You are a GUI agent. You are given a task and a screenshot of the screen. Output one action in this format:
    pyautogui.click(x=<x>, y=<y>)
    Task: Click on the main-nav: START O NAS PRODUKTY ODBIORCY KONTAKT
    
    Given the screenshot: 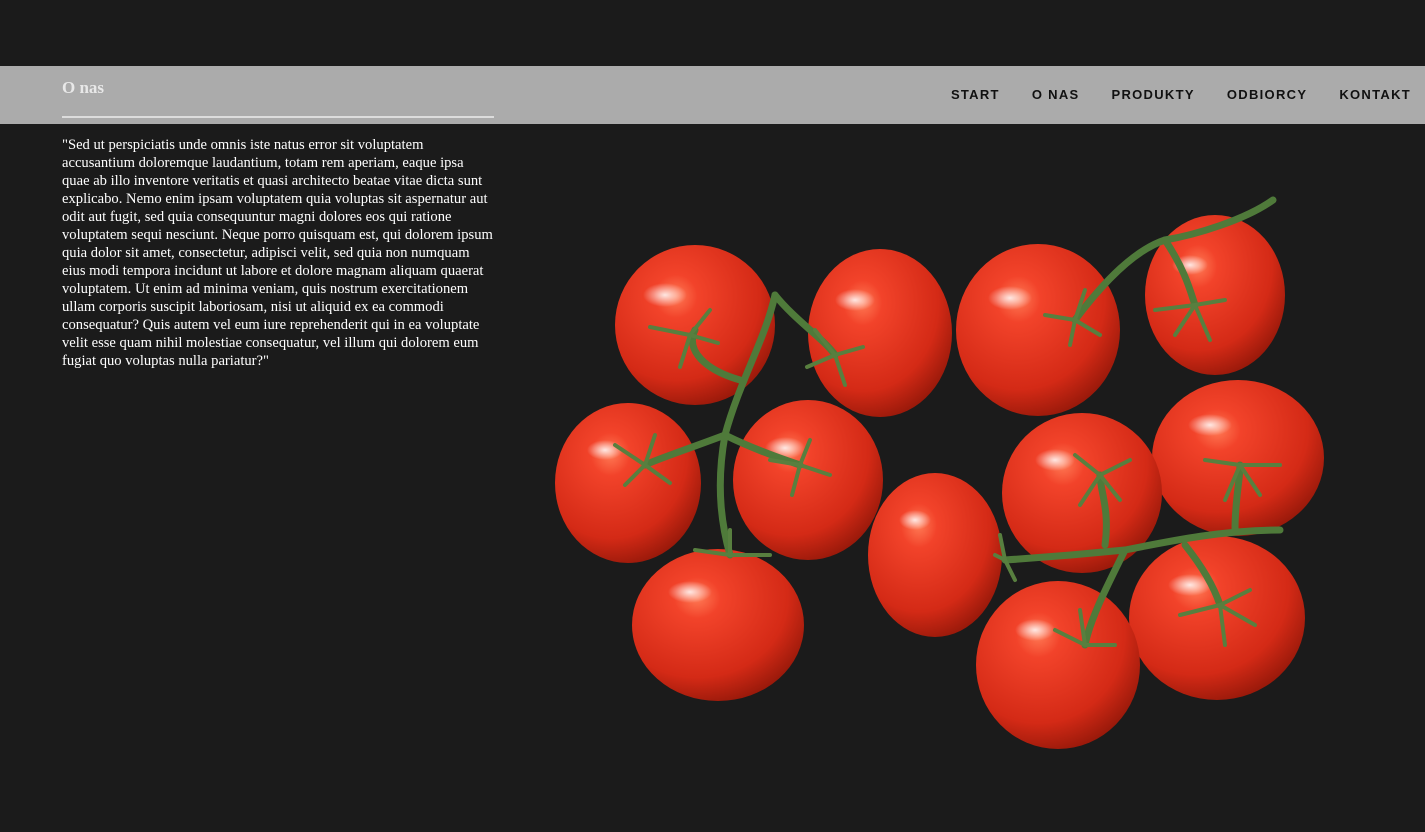 What is the action you would take?
    pyautogui.click(x=1165, y=94)
    